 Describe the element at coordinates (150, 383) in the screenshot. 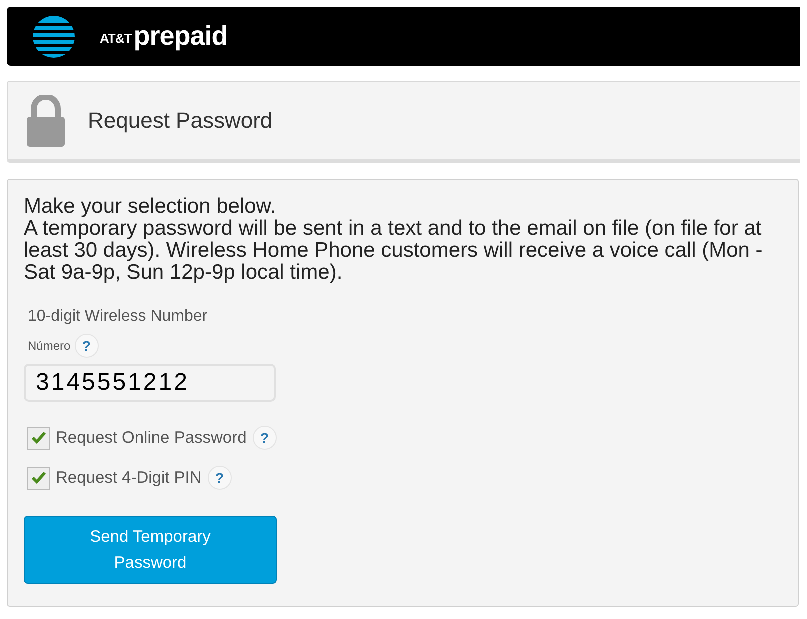

I see `phone-number-field: 3145551212` at that location.